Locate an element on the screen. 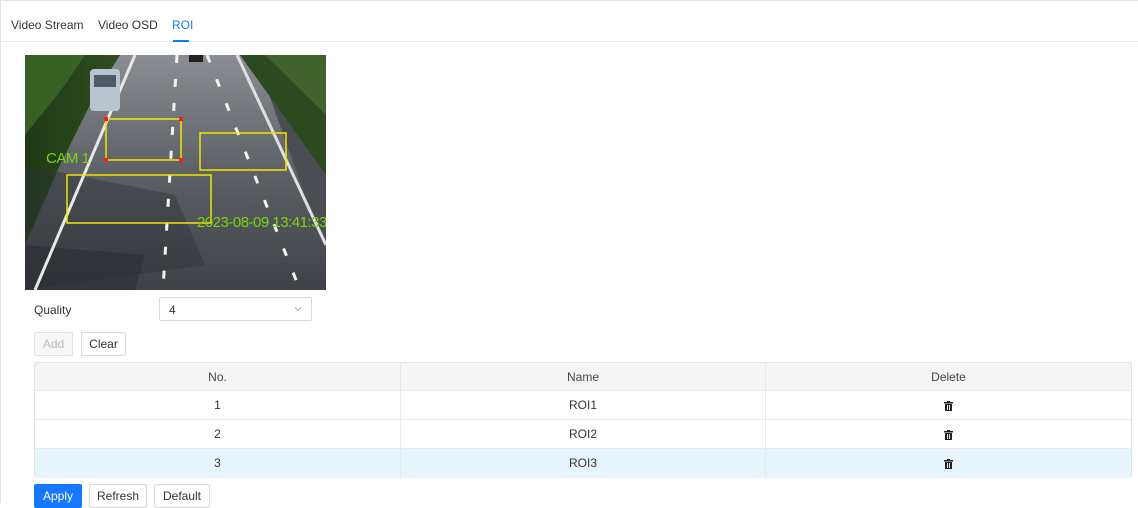  video-preview: CAM 1 2023-08-09 13:41:33 is located at coordinates (175, 172).